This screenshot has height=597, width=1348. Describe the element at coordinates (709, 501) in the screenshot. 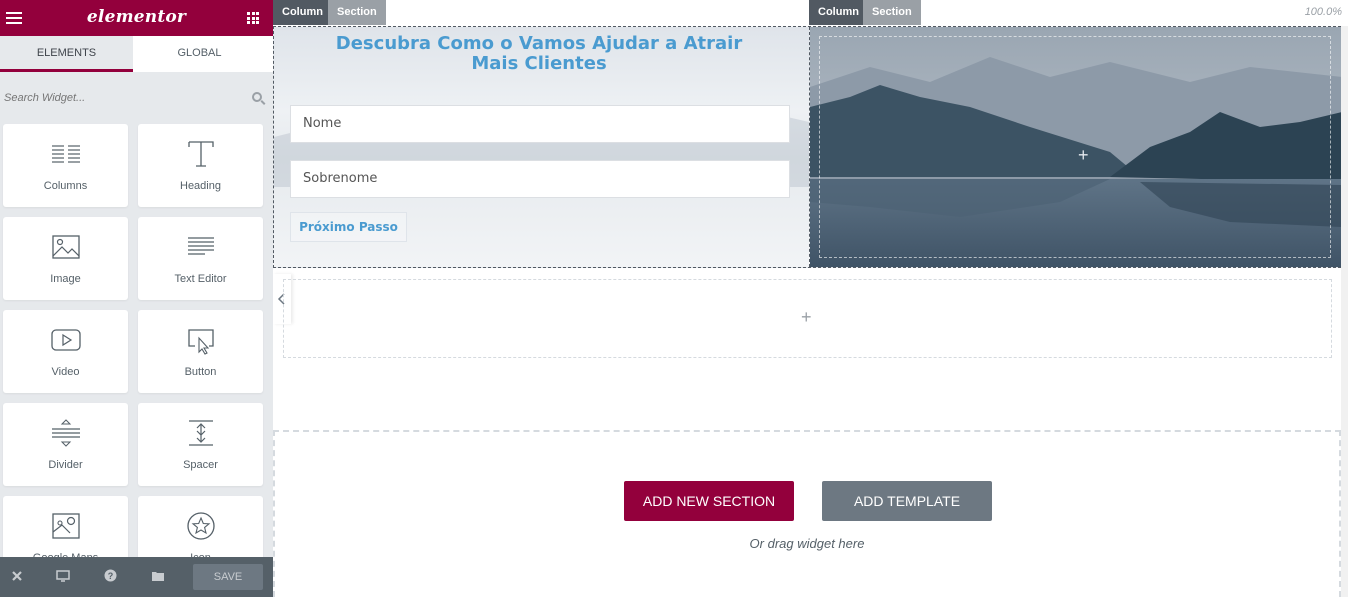

I see `add-new-section-button: ADD NEW SECTION` at that location.